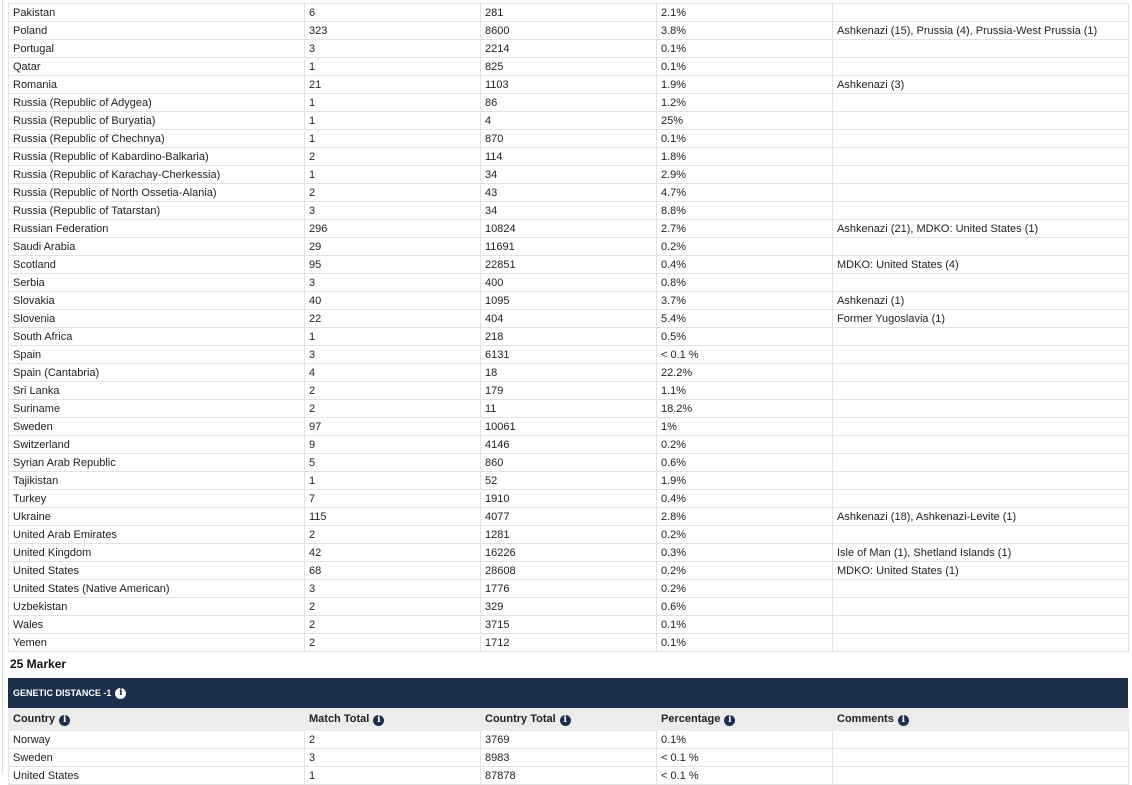 The height and width of the screenshot is (785, 1132). Describe the element at coordinates (156, 138) in the screenshot. I see `country-cell: Russia (Republic of Chechnya)` at that location.